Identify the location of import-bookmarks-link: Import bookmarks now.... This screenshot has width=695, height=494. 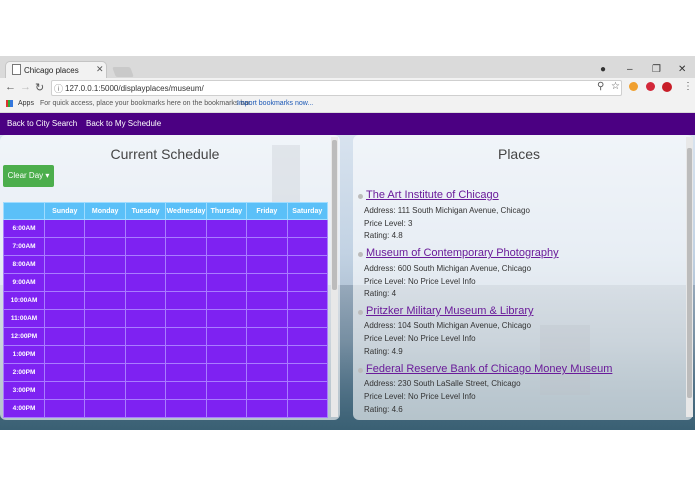
(275, 103).